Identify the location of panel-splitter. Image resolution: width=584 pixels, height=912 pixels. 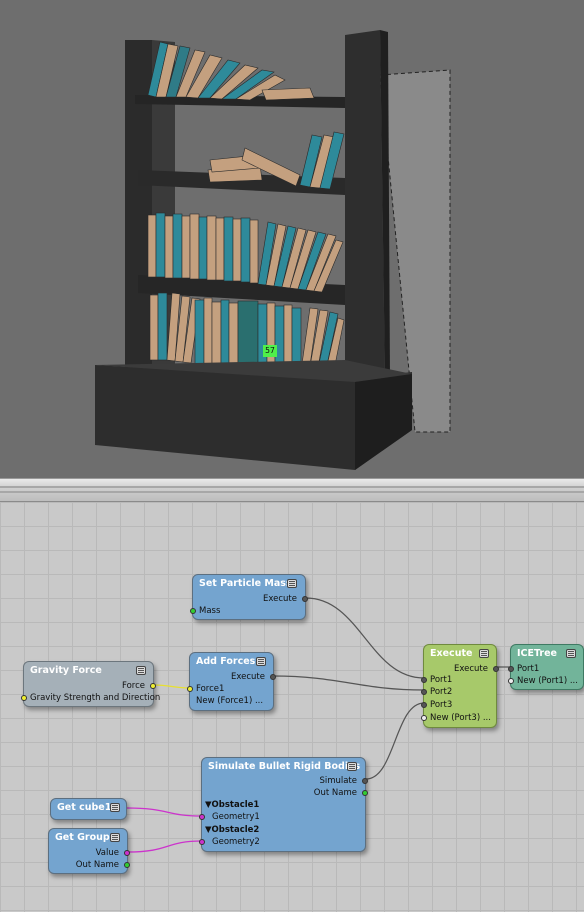
(292, 490).